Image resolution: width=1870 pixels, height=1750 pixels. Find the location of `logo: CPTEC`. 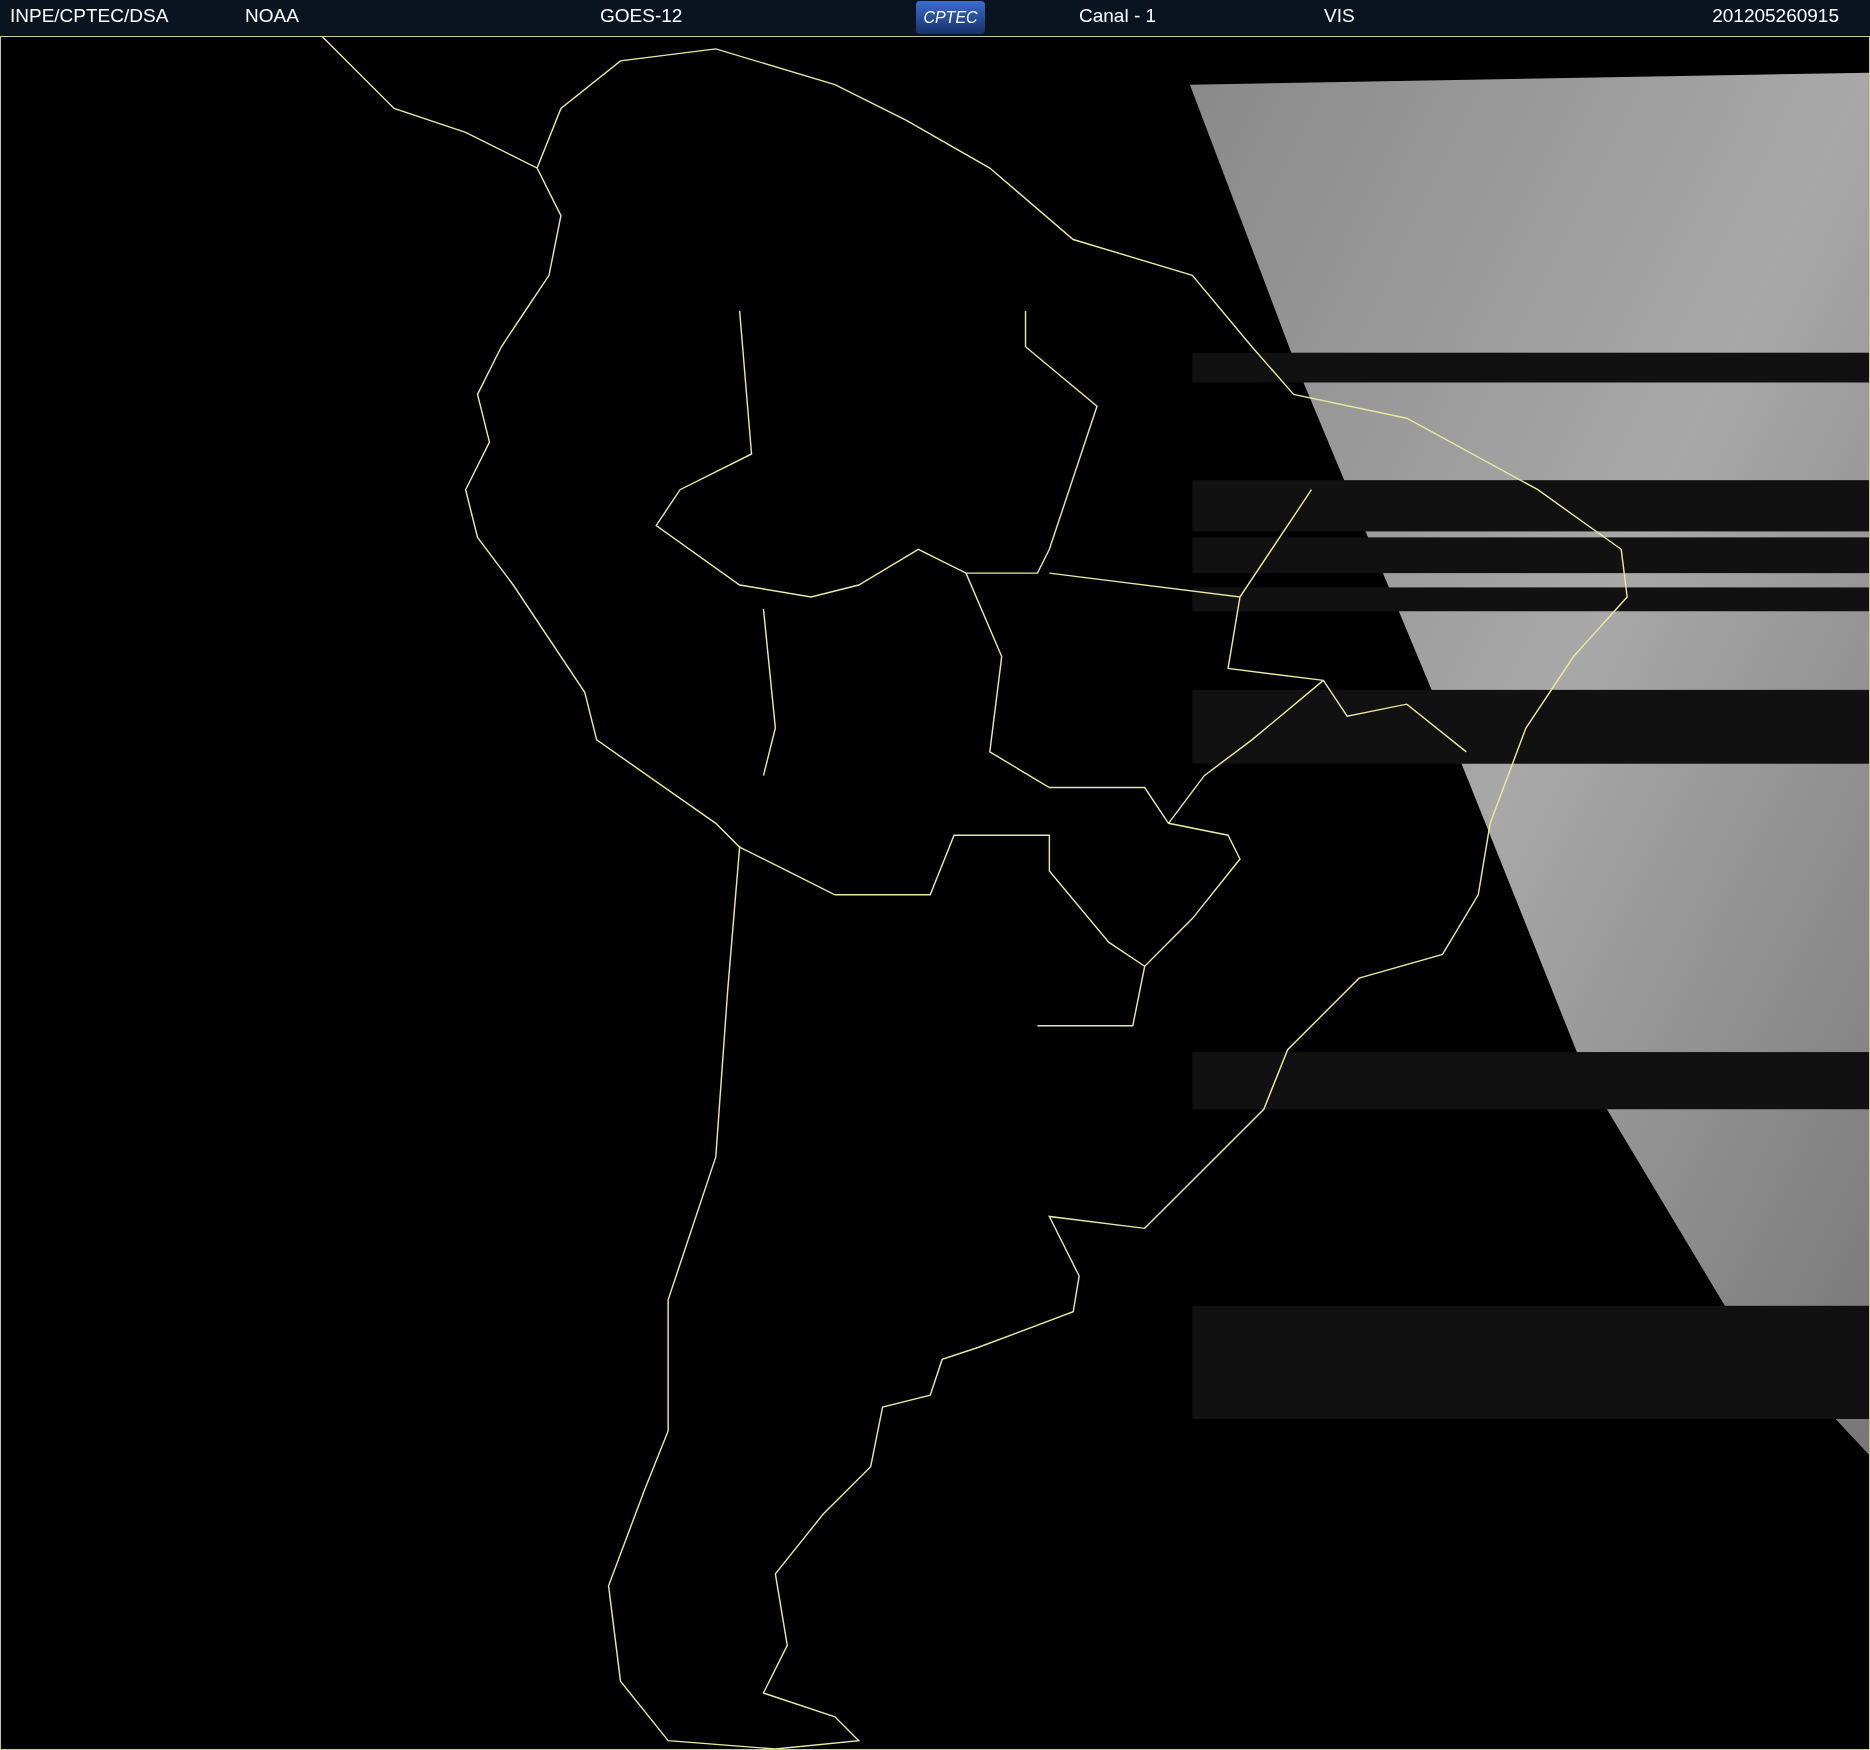

logo: CPTEC is located at coordinates (950, 17).